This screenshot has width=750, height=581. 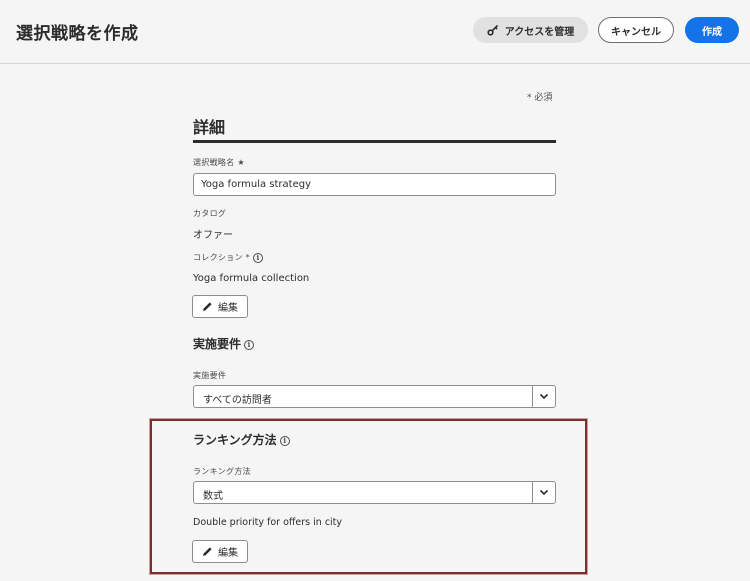 I want to click on ranking-title-row: ランキング方法 i, so click(x=241, y=439).